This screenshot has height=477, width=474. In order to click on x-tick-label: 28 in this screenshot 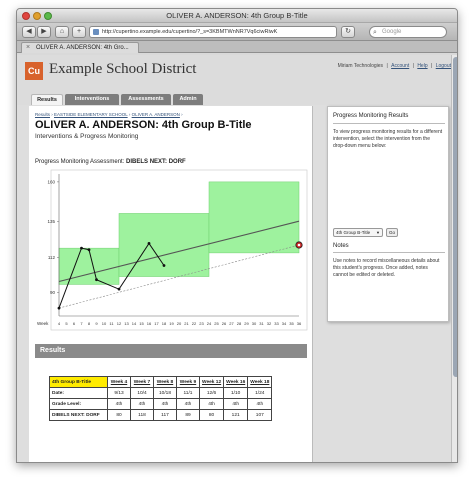, I will do `click(239, 323)`.